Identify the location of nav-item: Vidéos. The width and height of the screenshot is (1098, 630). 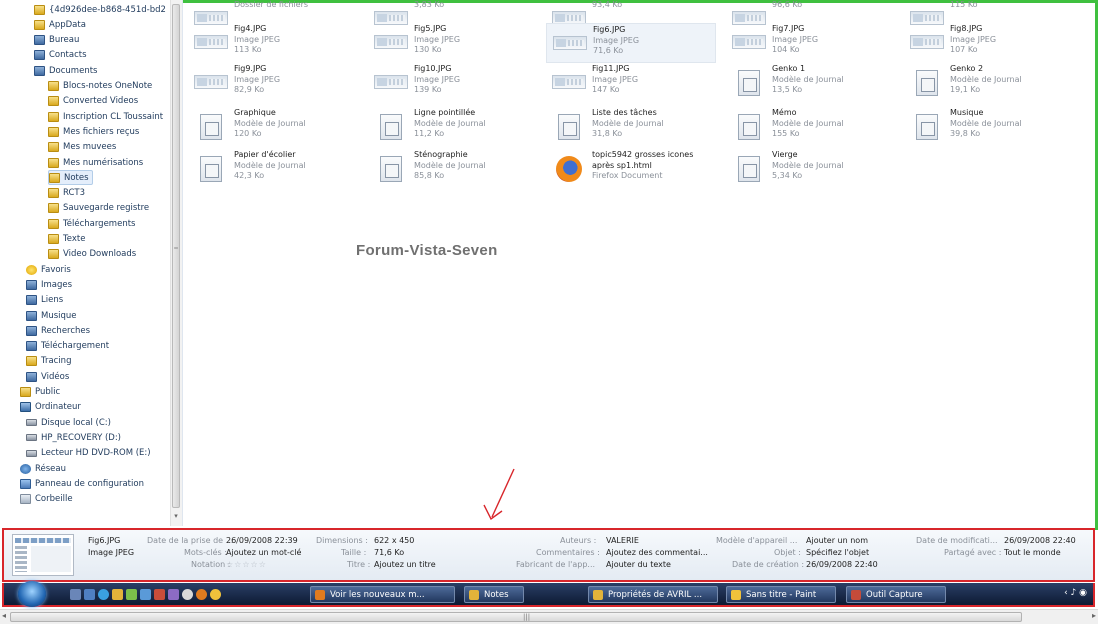
(47, 376).